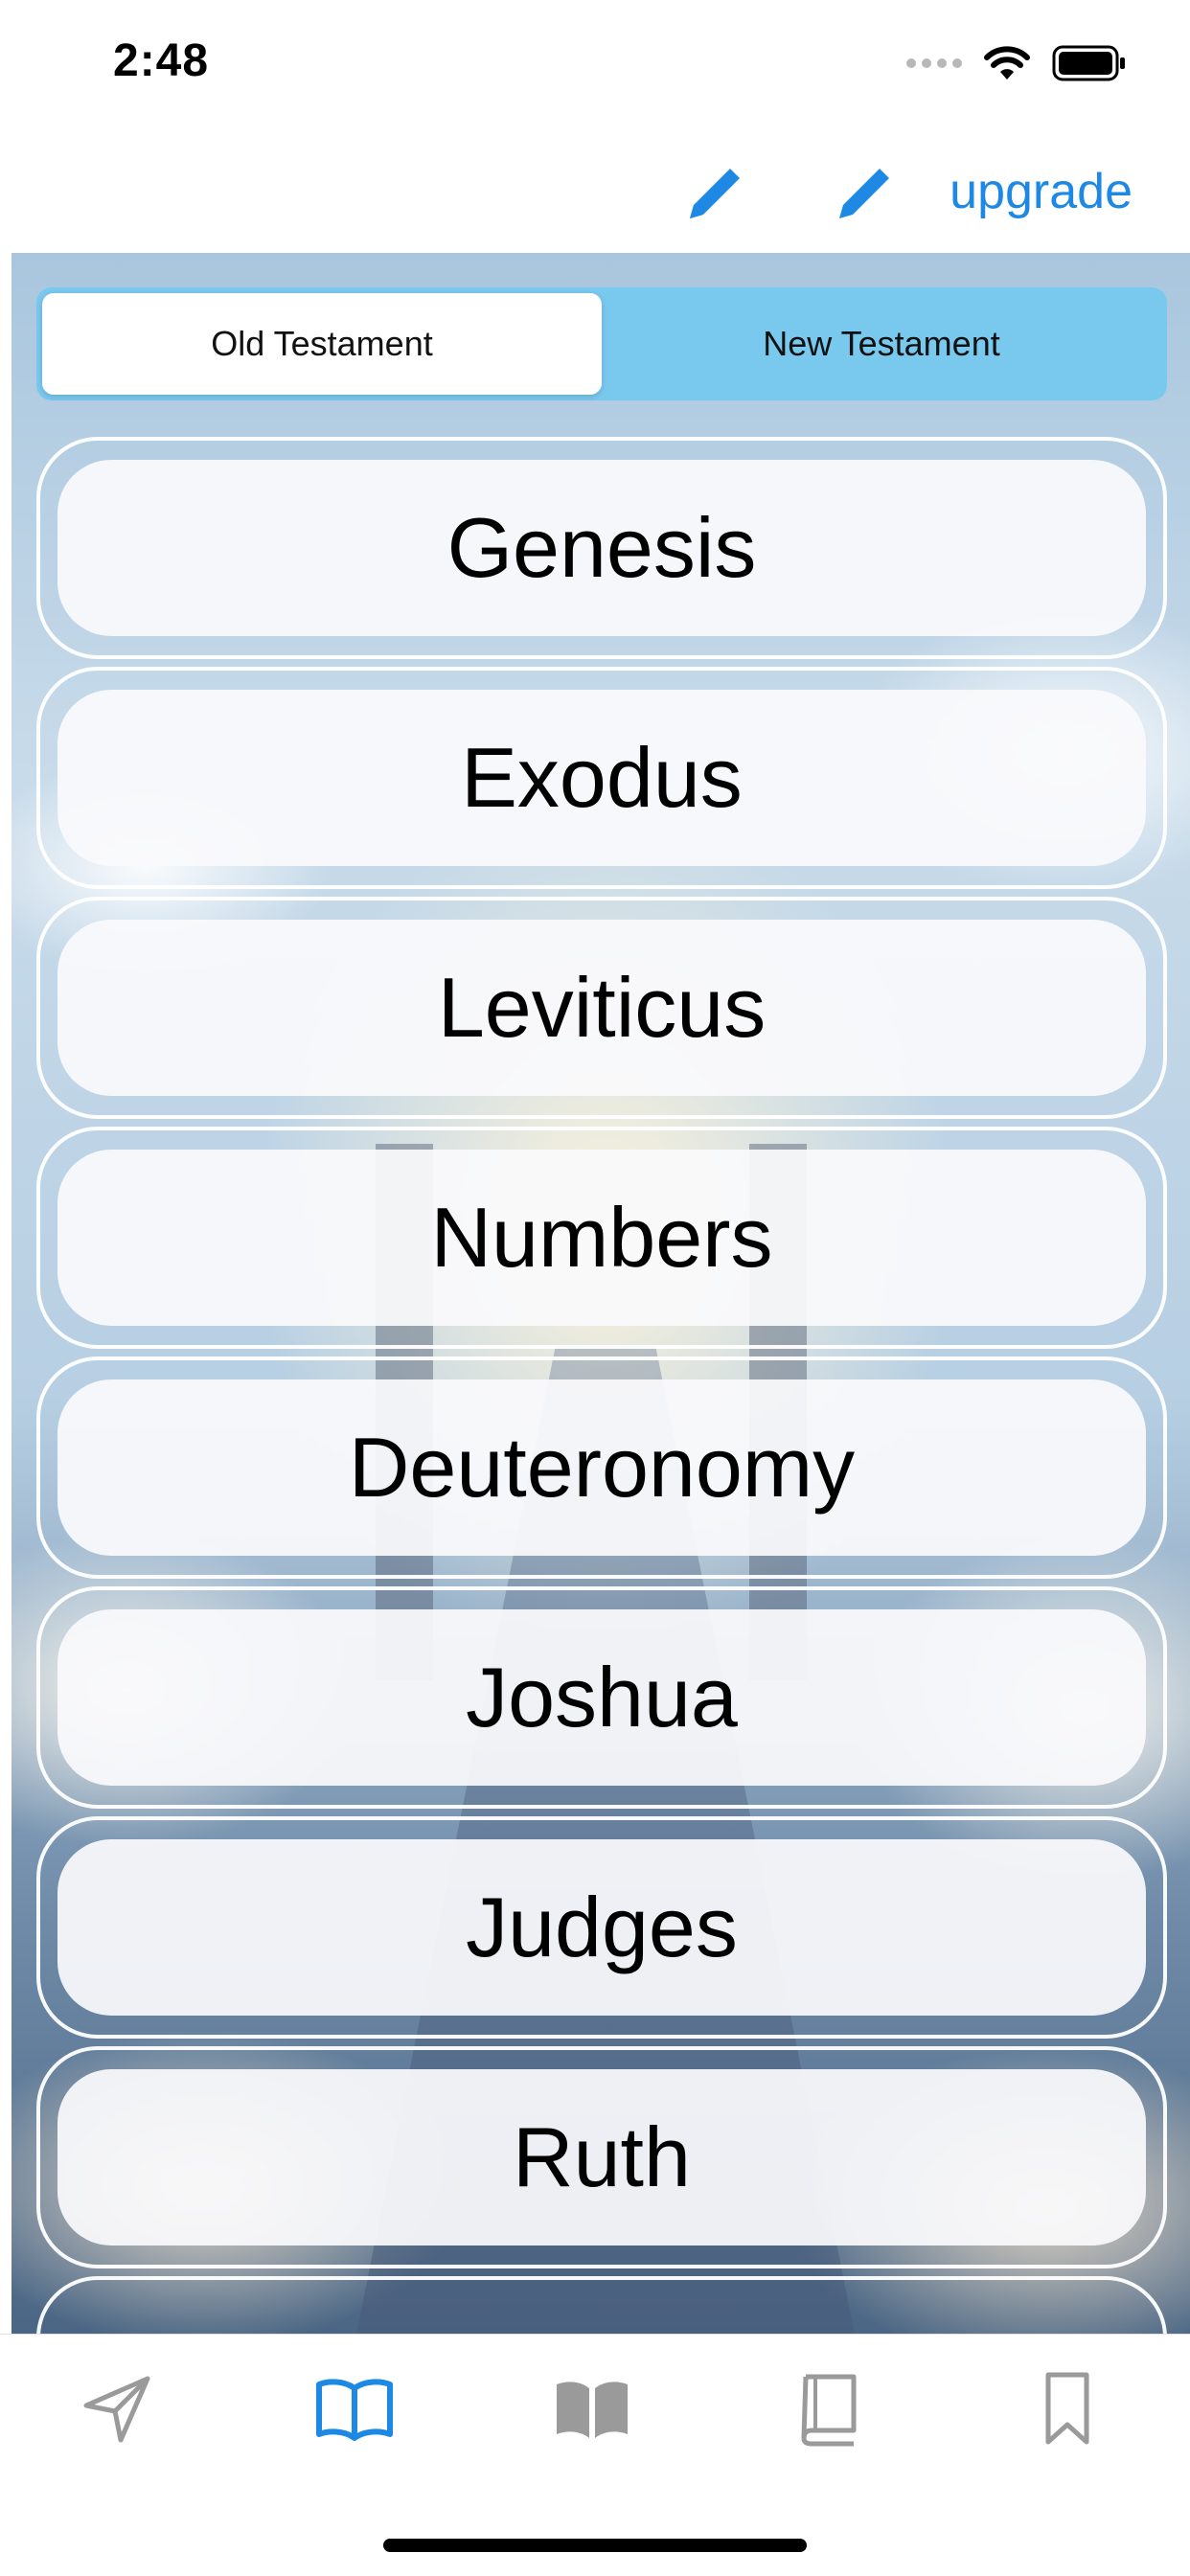 This screenshot has height=2576, width=1190. I want to click on book-button-ruth: Ruth, so click(602, 2157).